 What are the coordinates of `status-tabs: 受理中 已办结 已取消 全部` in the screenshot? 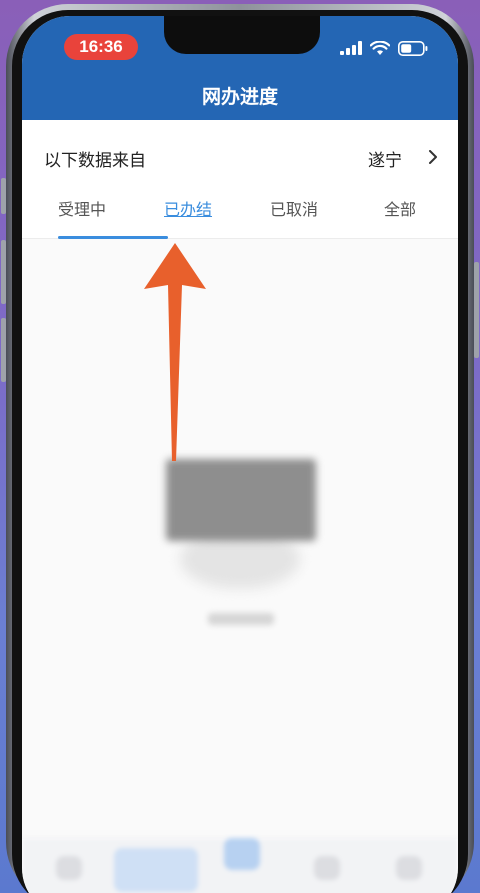 It's located at (240, 215).